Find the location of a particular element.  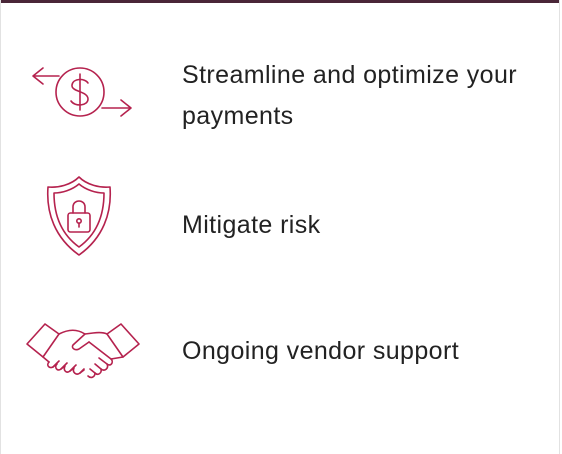

handshake-icon is located at coordinates (83, 352).